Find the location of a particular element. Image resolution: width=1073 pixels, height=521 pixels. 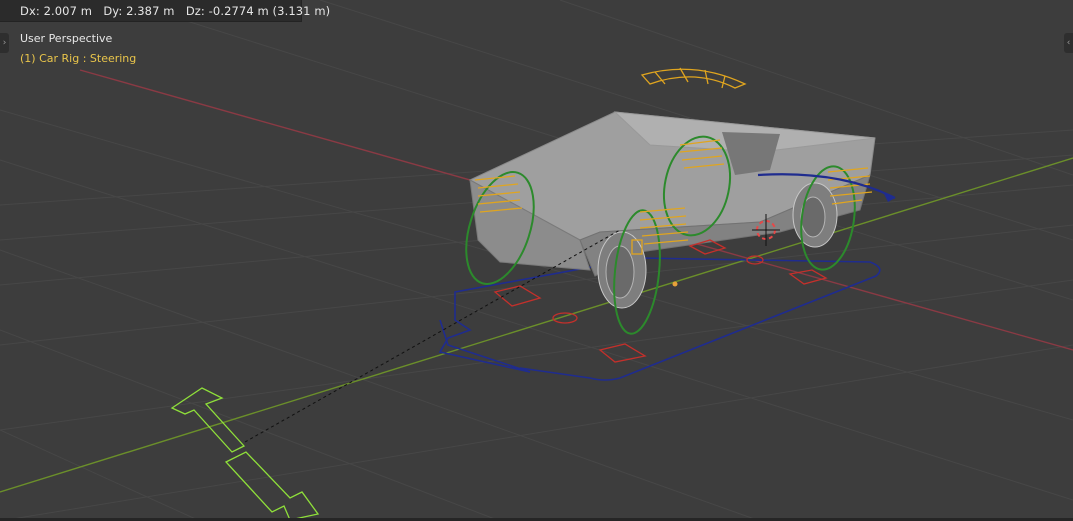

view-name-label: User Perspective is located at coordinates (66, 38).